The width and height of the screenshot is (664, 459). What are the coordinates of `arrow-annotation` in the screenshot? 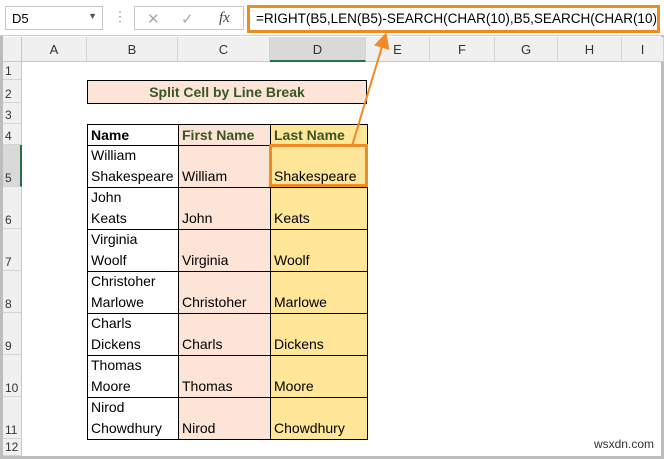 It's located at (370, 89).